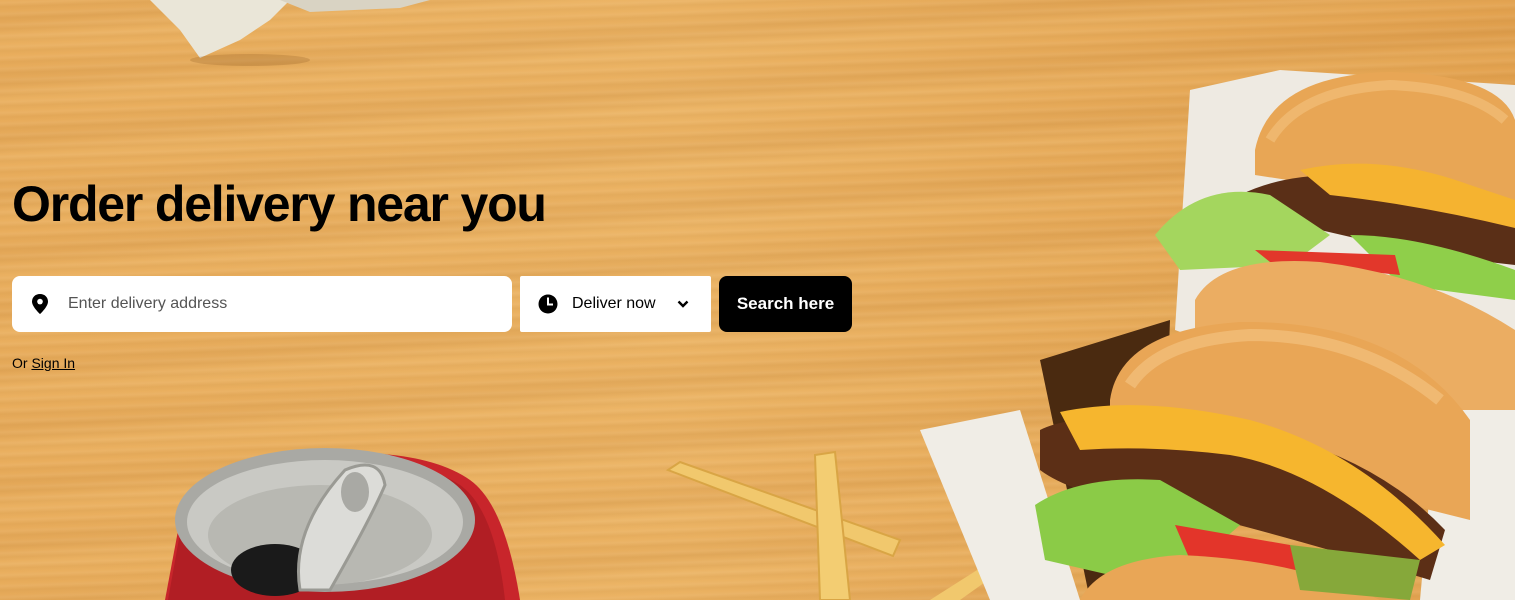 The image size is (1515, 600). I want to click on page-title: Order delivery near you, so click(279, 204).